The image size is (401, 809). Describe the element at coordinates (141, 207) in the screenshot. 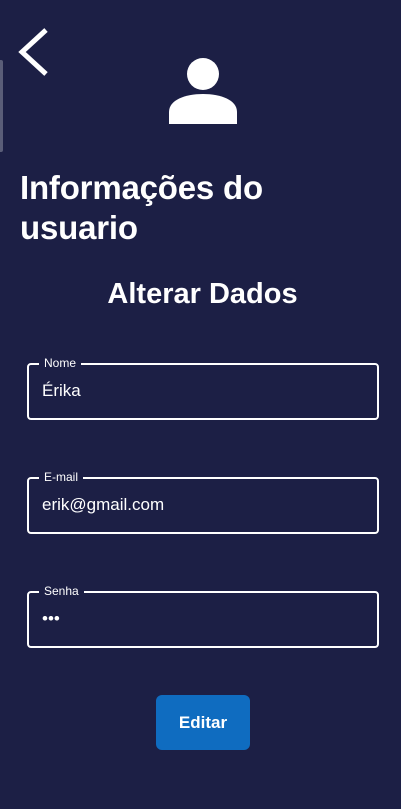

I see `page-title: Informações do usuario` at that location.